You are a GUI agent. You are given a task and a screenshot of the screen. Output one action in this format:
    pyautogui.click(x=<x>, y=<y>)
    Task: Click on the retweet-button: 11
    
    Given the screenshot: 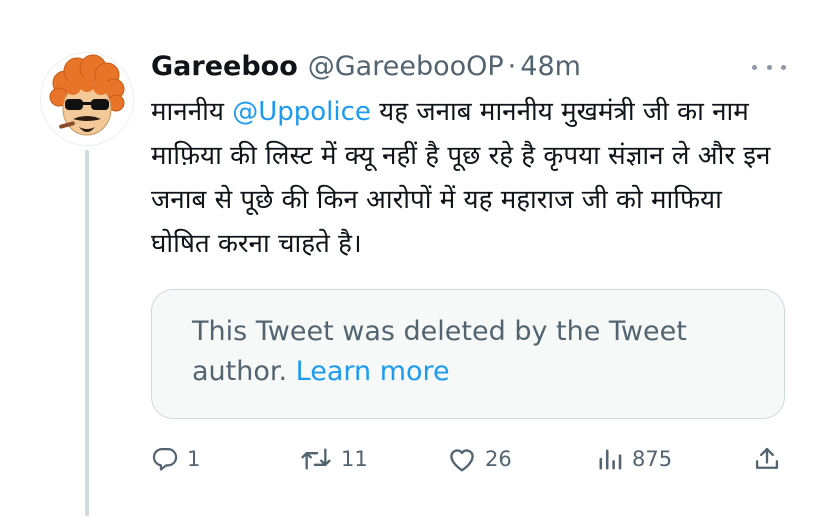 What is the action you would take?
    pyautogui.click(x=333, y=459)
    